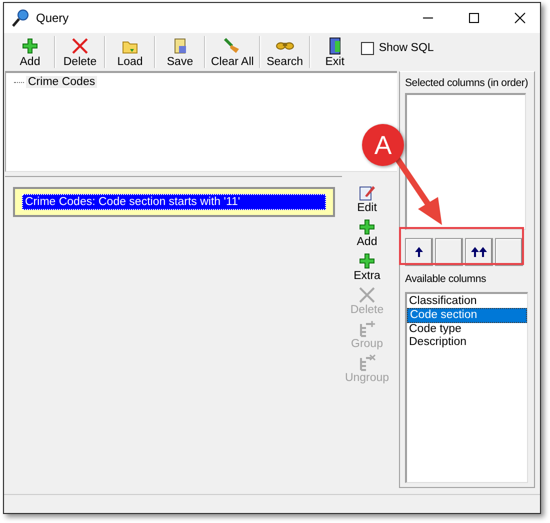  What do you see at coordinates (520, 18) in the screenshot?
I see `close-icon` at bounding box center [520, 18].